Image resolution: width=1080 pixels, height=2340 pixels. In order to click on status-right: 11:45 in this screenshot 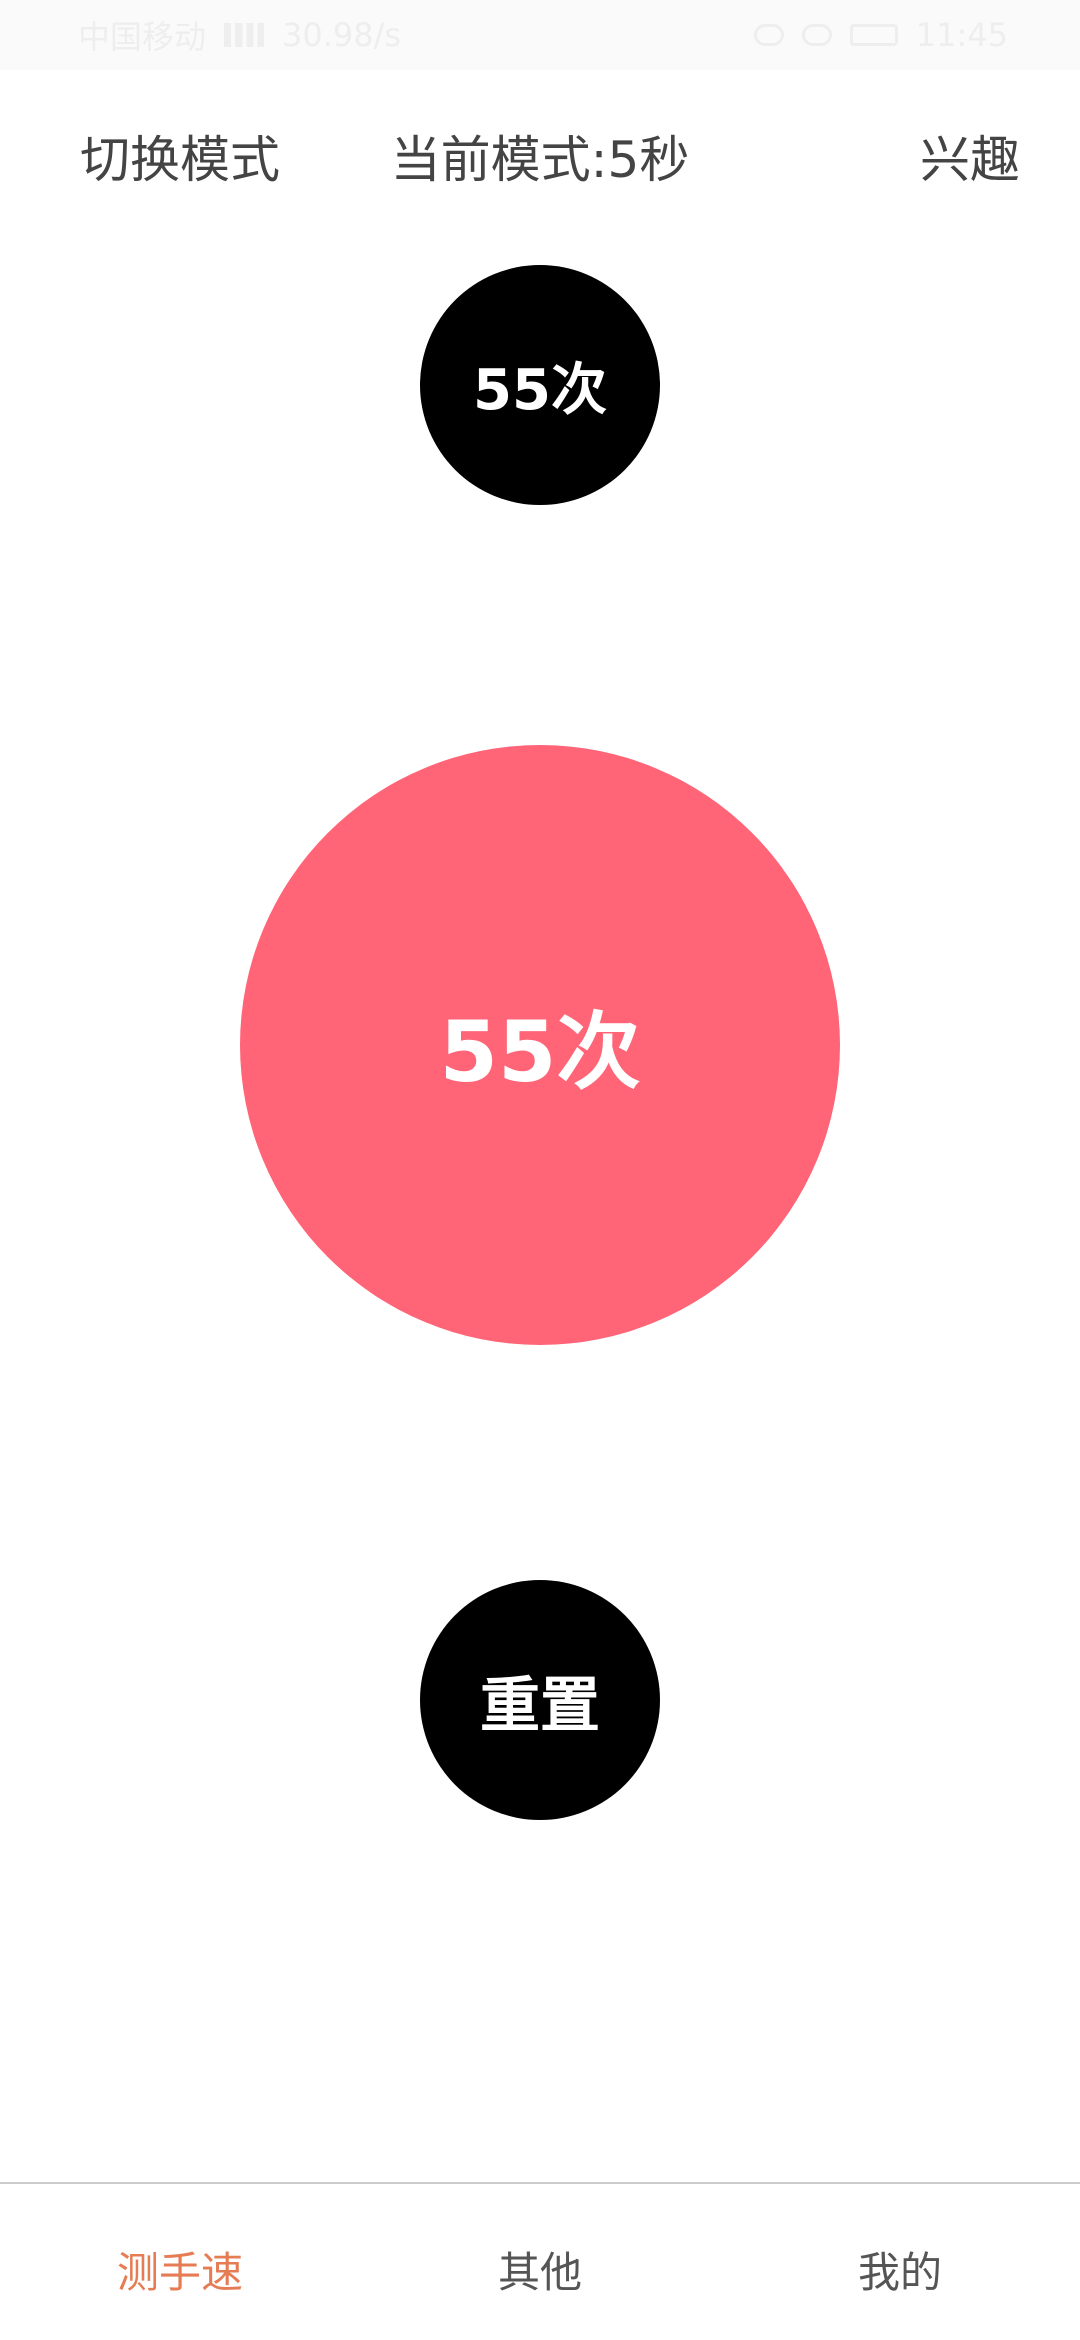, I will do `click(880, 35)`.